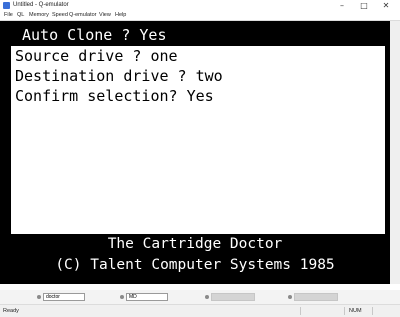  Describe the element at coordinates (41, 5) in the screenshot. I see `window-title: Untitled - Q-emulator` at that location.